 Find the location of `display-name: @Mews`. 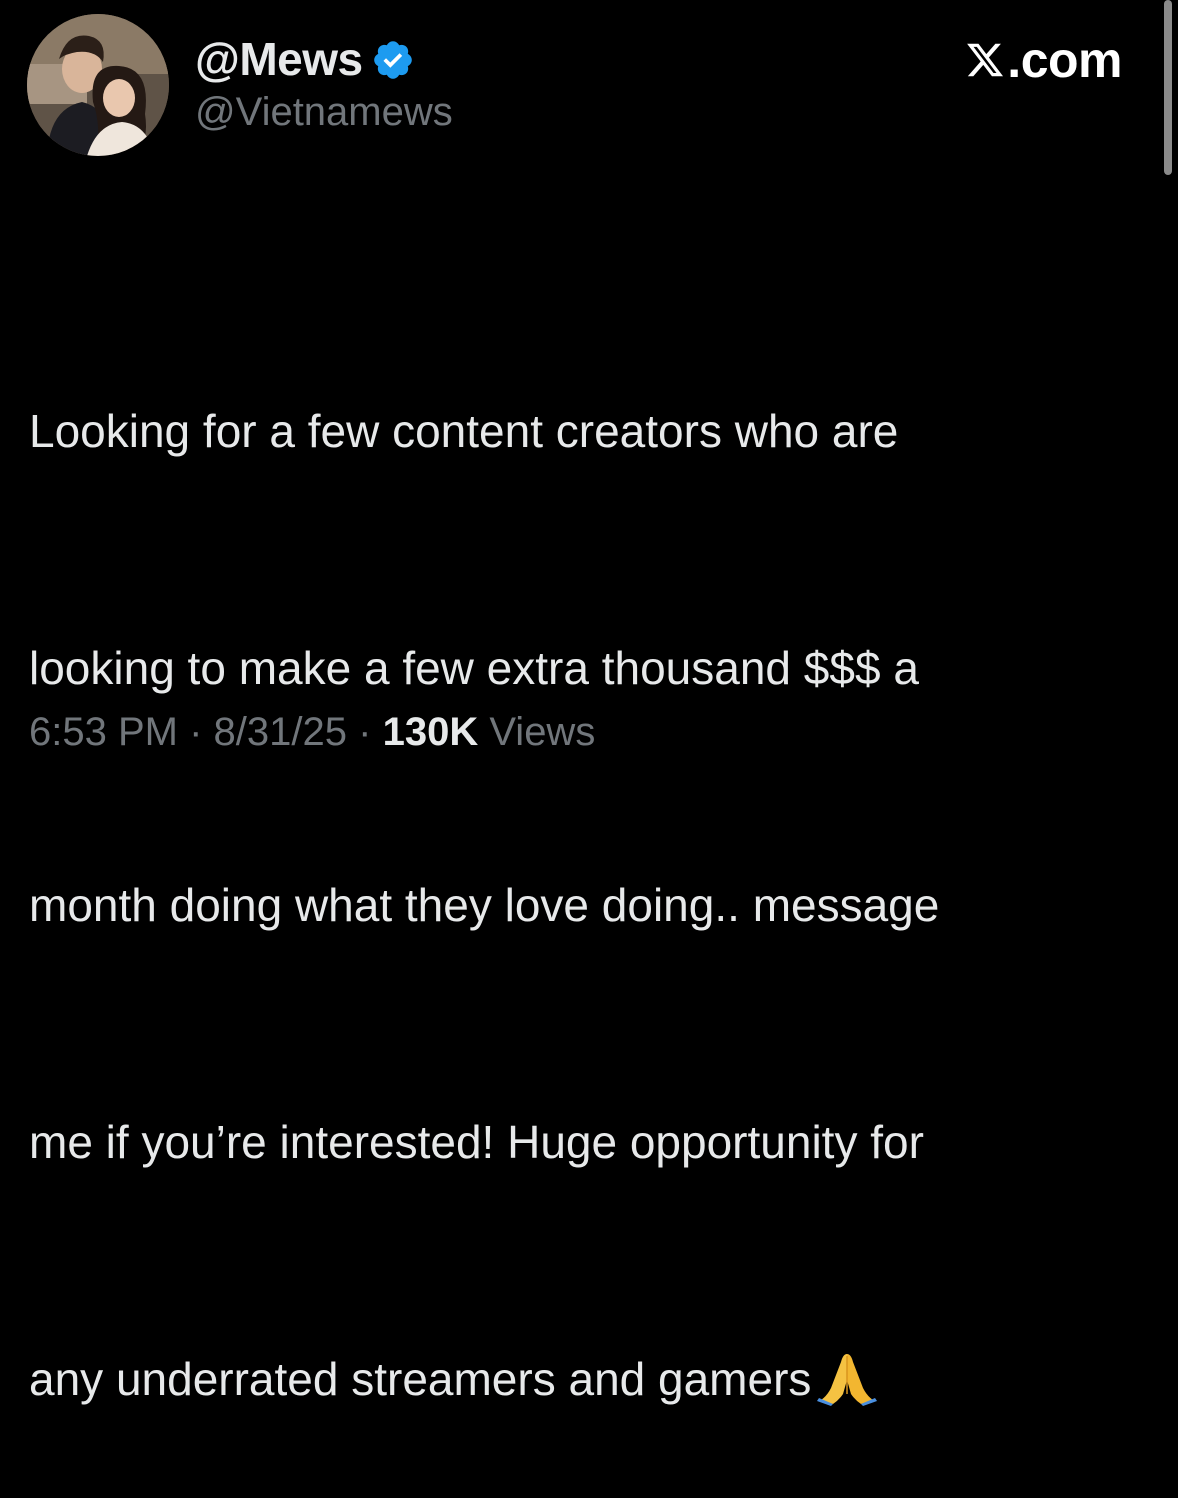

display-name: @Mews is located at coordinates (279, 59).